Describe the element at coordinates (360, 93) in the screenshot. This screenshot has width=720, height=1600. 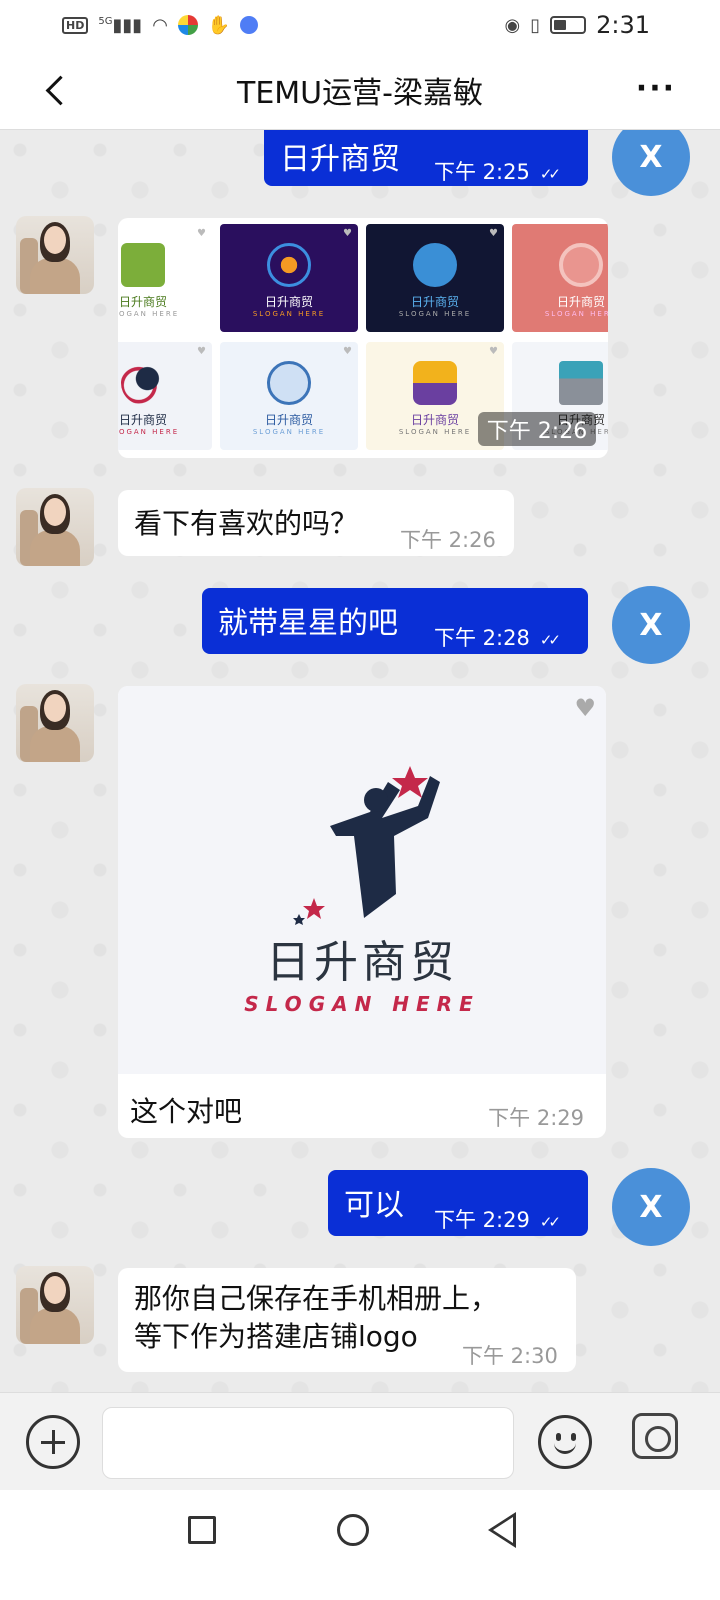
I see `chat-title: TEMU运营-梁嘉敏` at that location.